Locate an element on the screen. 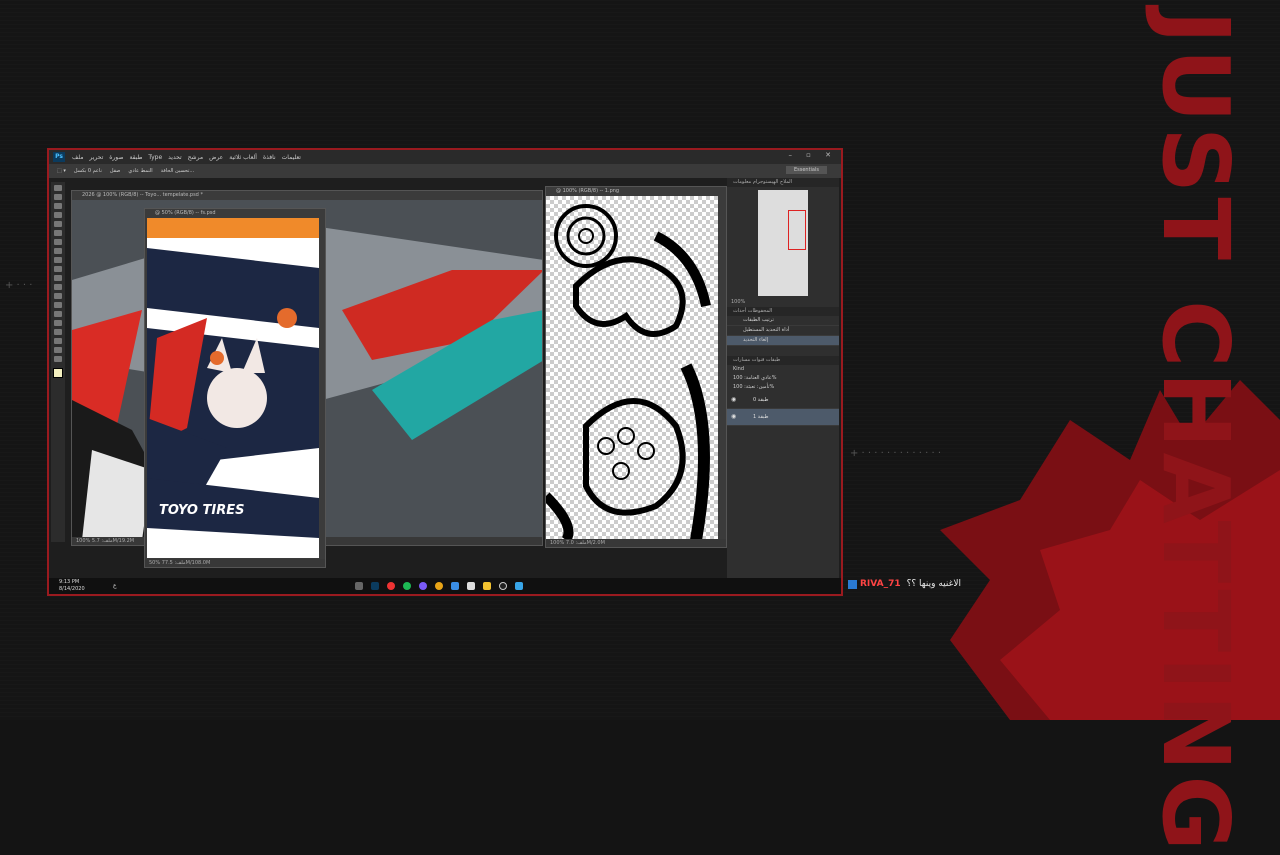 The width and height of the screenshot is (1280, 855). toyo-artwork-canvas: TOYO TIRES is located at coordinates (233, 388).